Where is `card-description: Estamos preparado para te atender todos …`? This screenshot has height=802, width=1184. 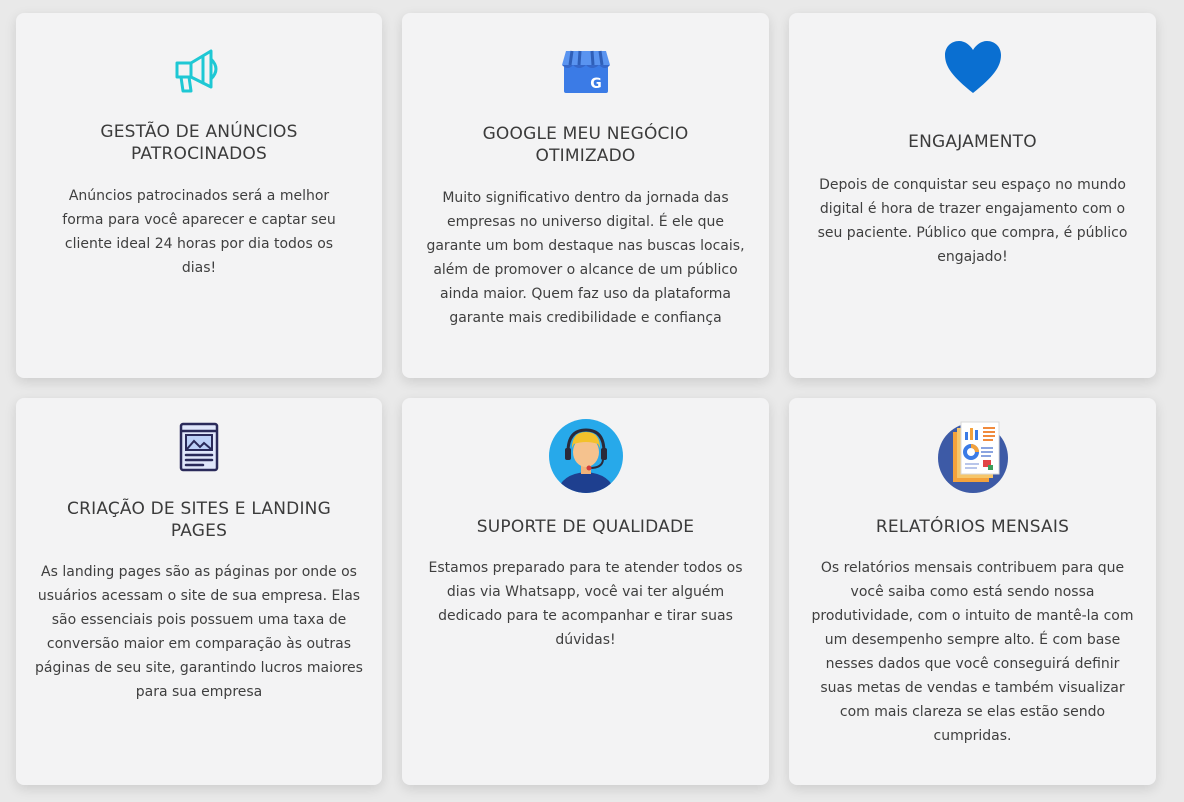
card-description: Estamos preparado para te atender todos … is located at coordinates (585, 604).